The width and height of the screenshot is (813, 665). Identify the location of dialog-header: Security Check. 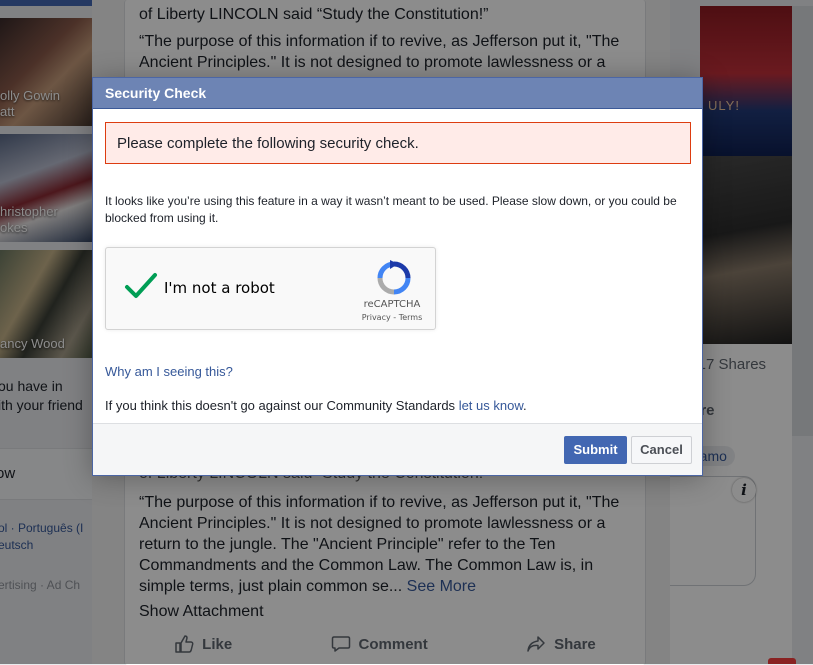
(397, 93).